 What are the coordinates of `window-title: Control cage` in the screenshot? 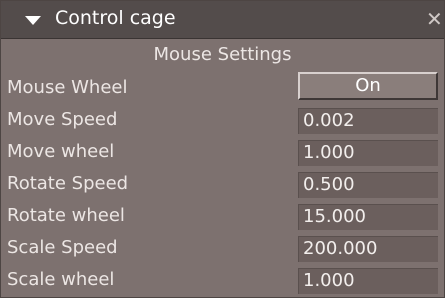 It's located at (115, 18).